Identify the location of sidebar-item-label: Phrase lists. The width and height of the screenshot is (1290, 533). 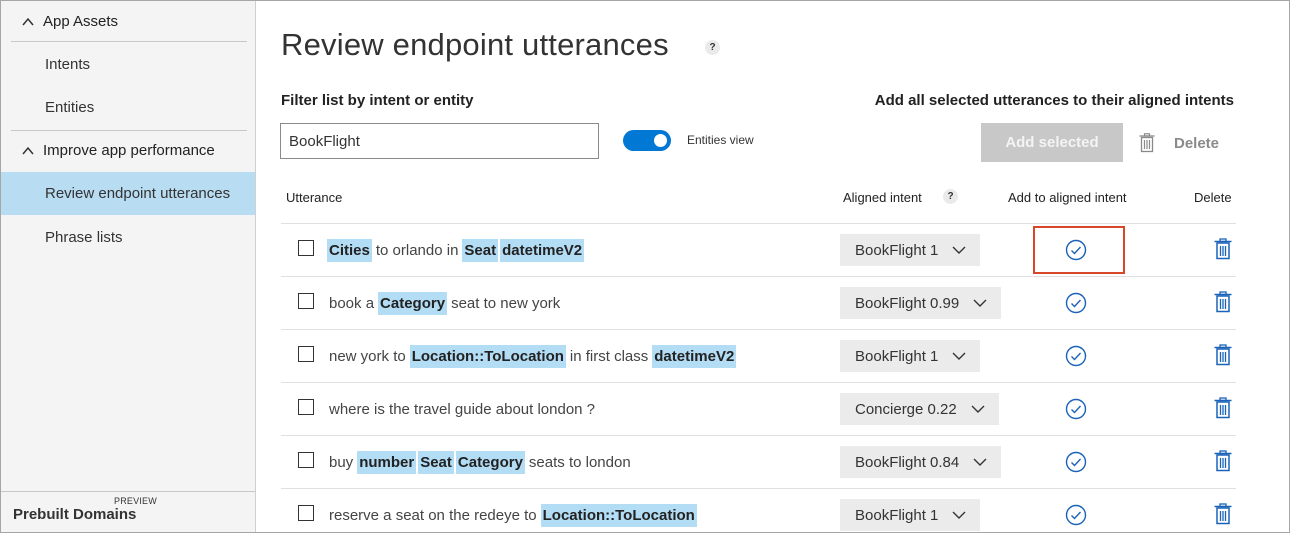
(84, 237).